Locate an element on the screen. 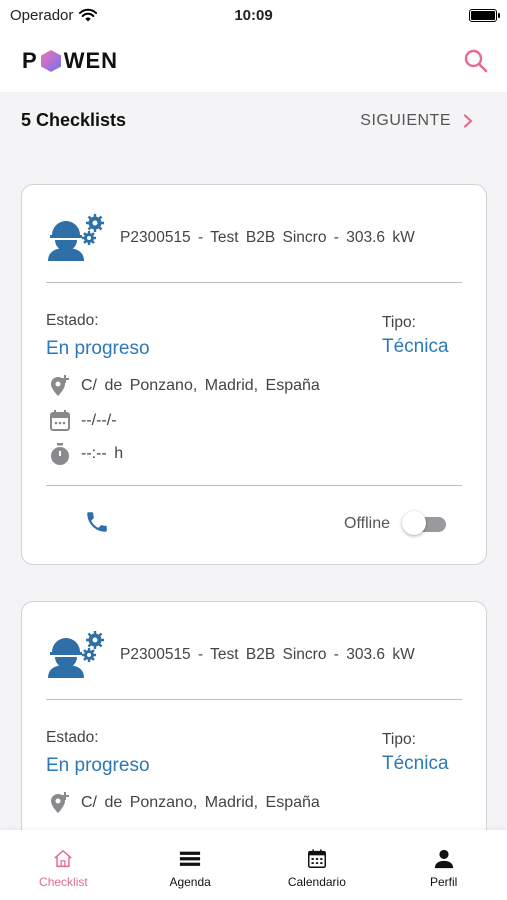  search-icon is located at coordinates (476, 61).